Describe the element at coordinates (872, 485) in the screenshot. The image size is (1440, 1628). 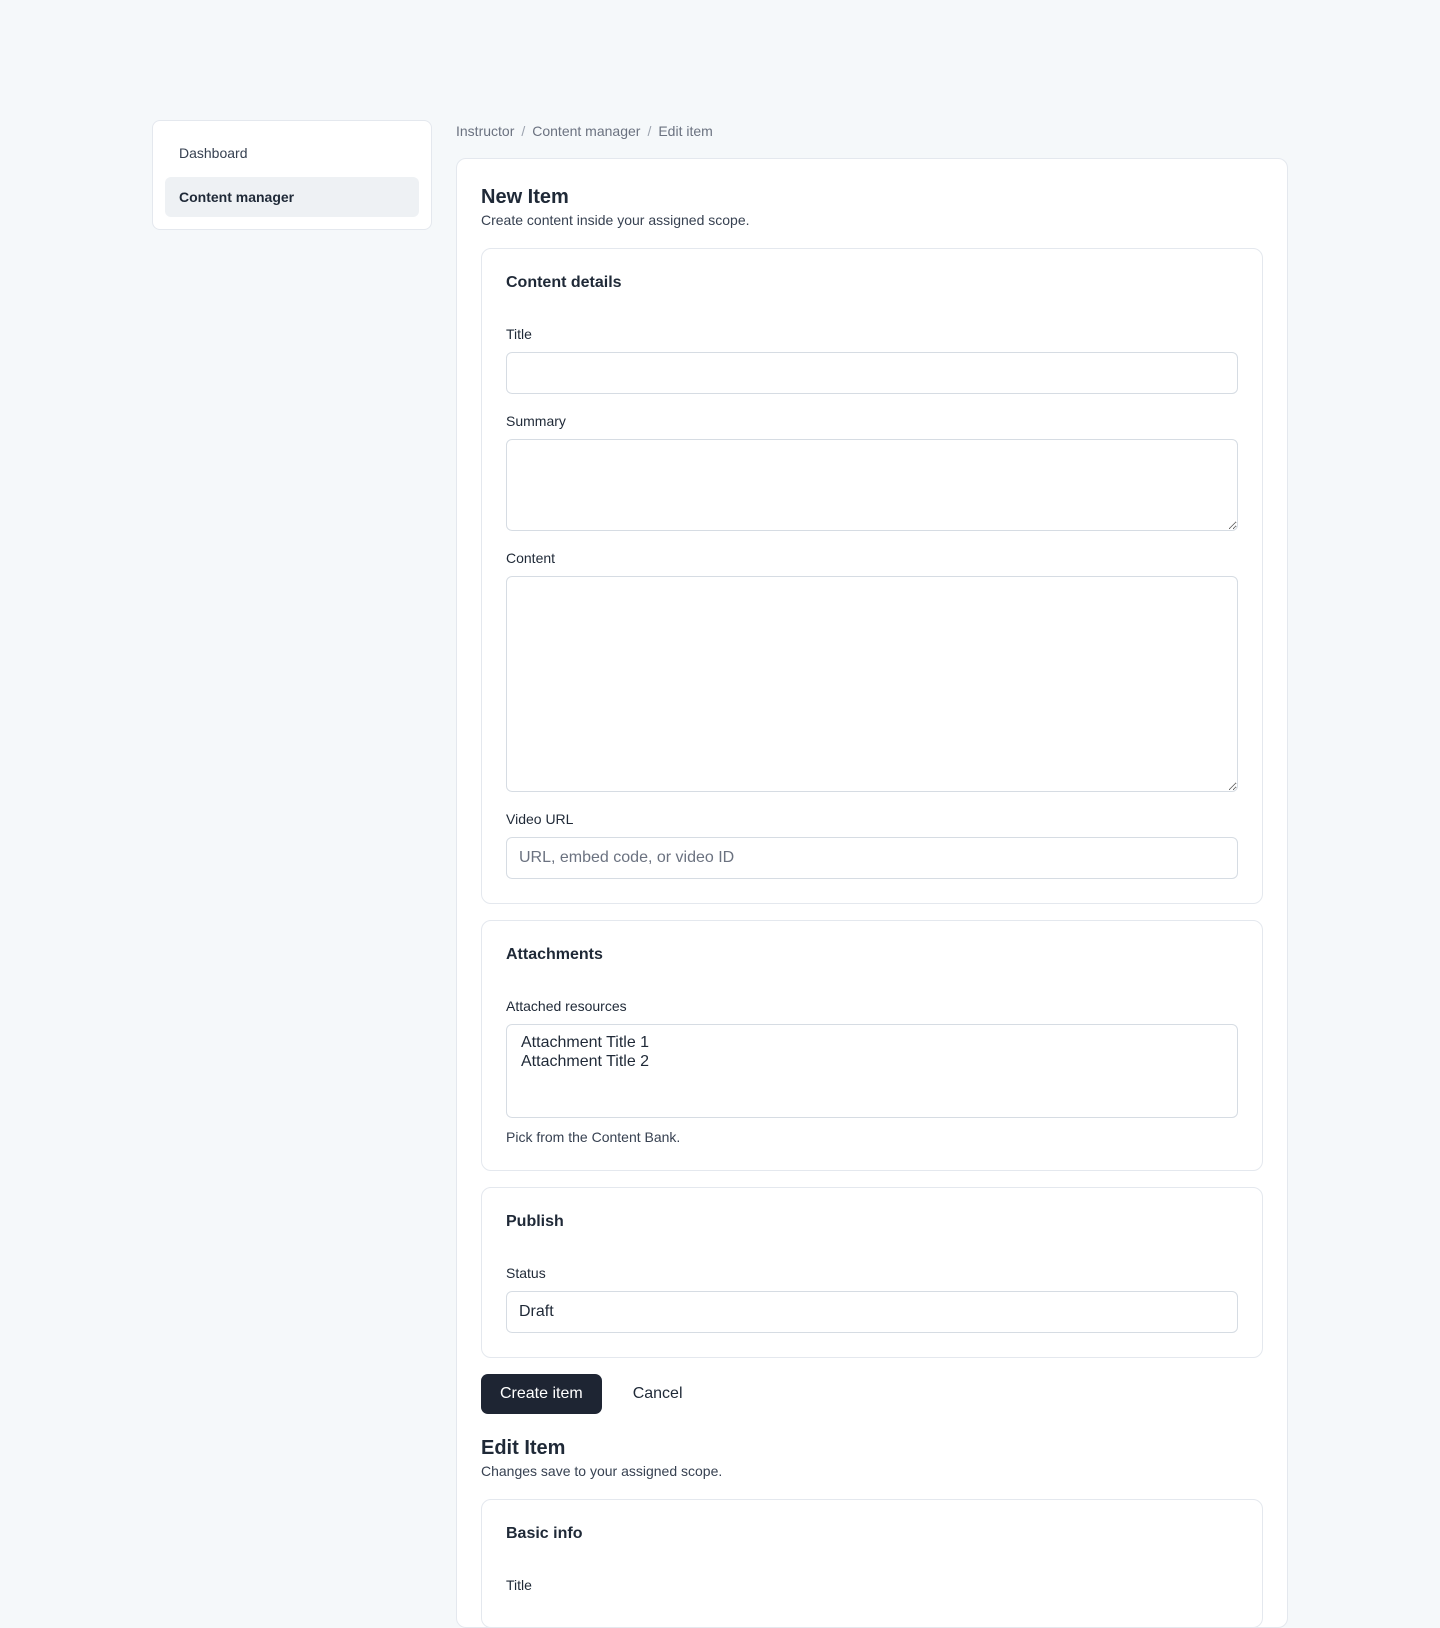
I see `summary-textarea` at that location.